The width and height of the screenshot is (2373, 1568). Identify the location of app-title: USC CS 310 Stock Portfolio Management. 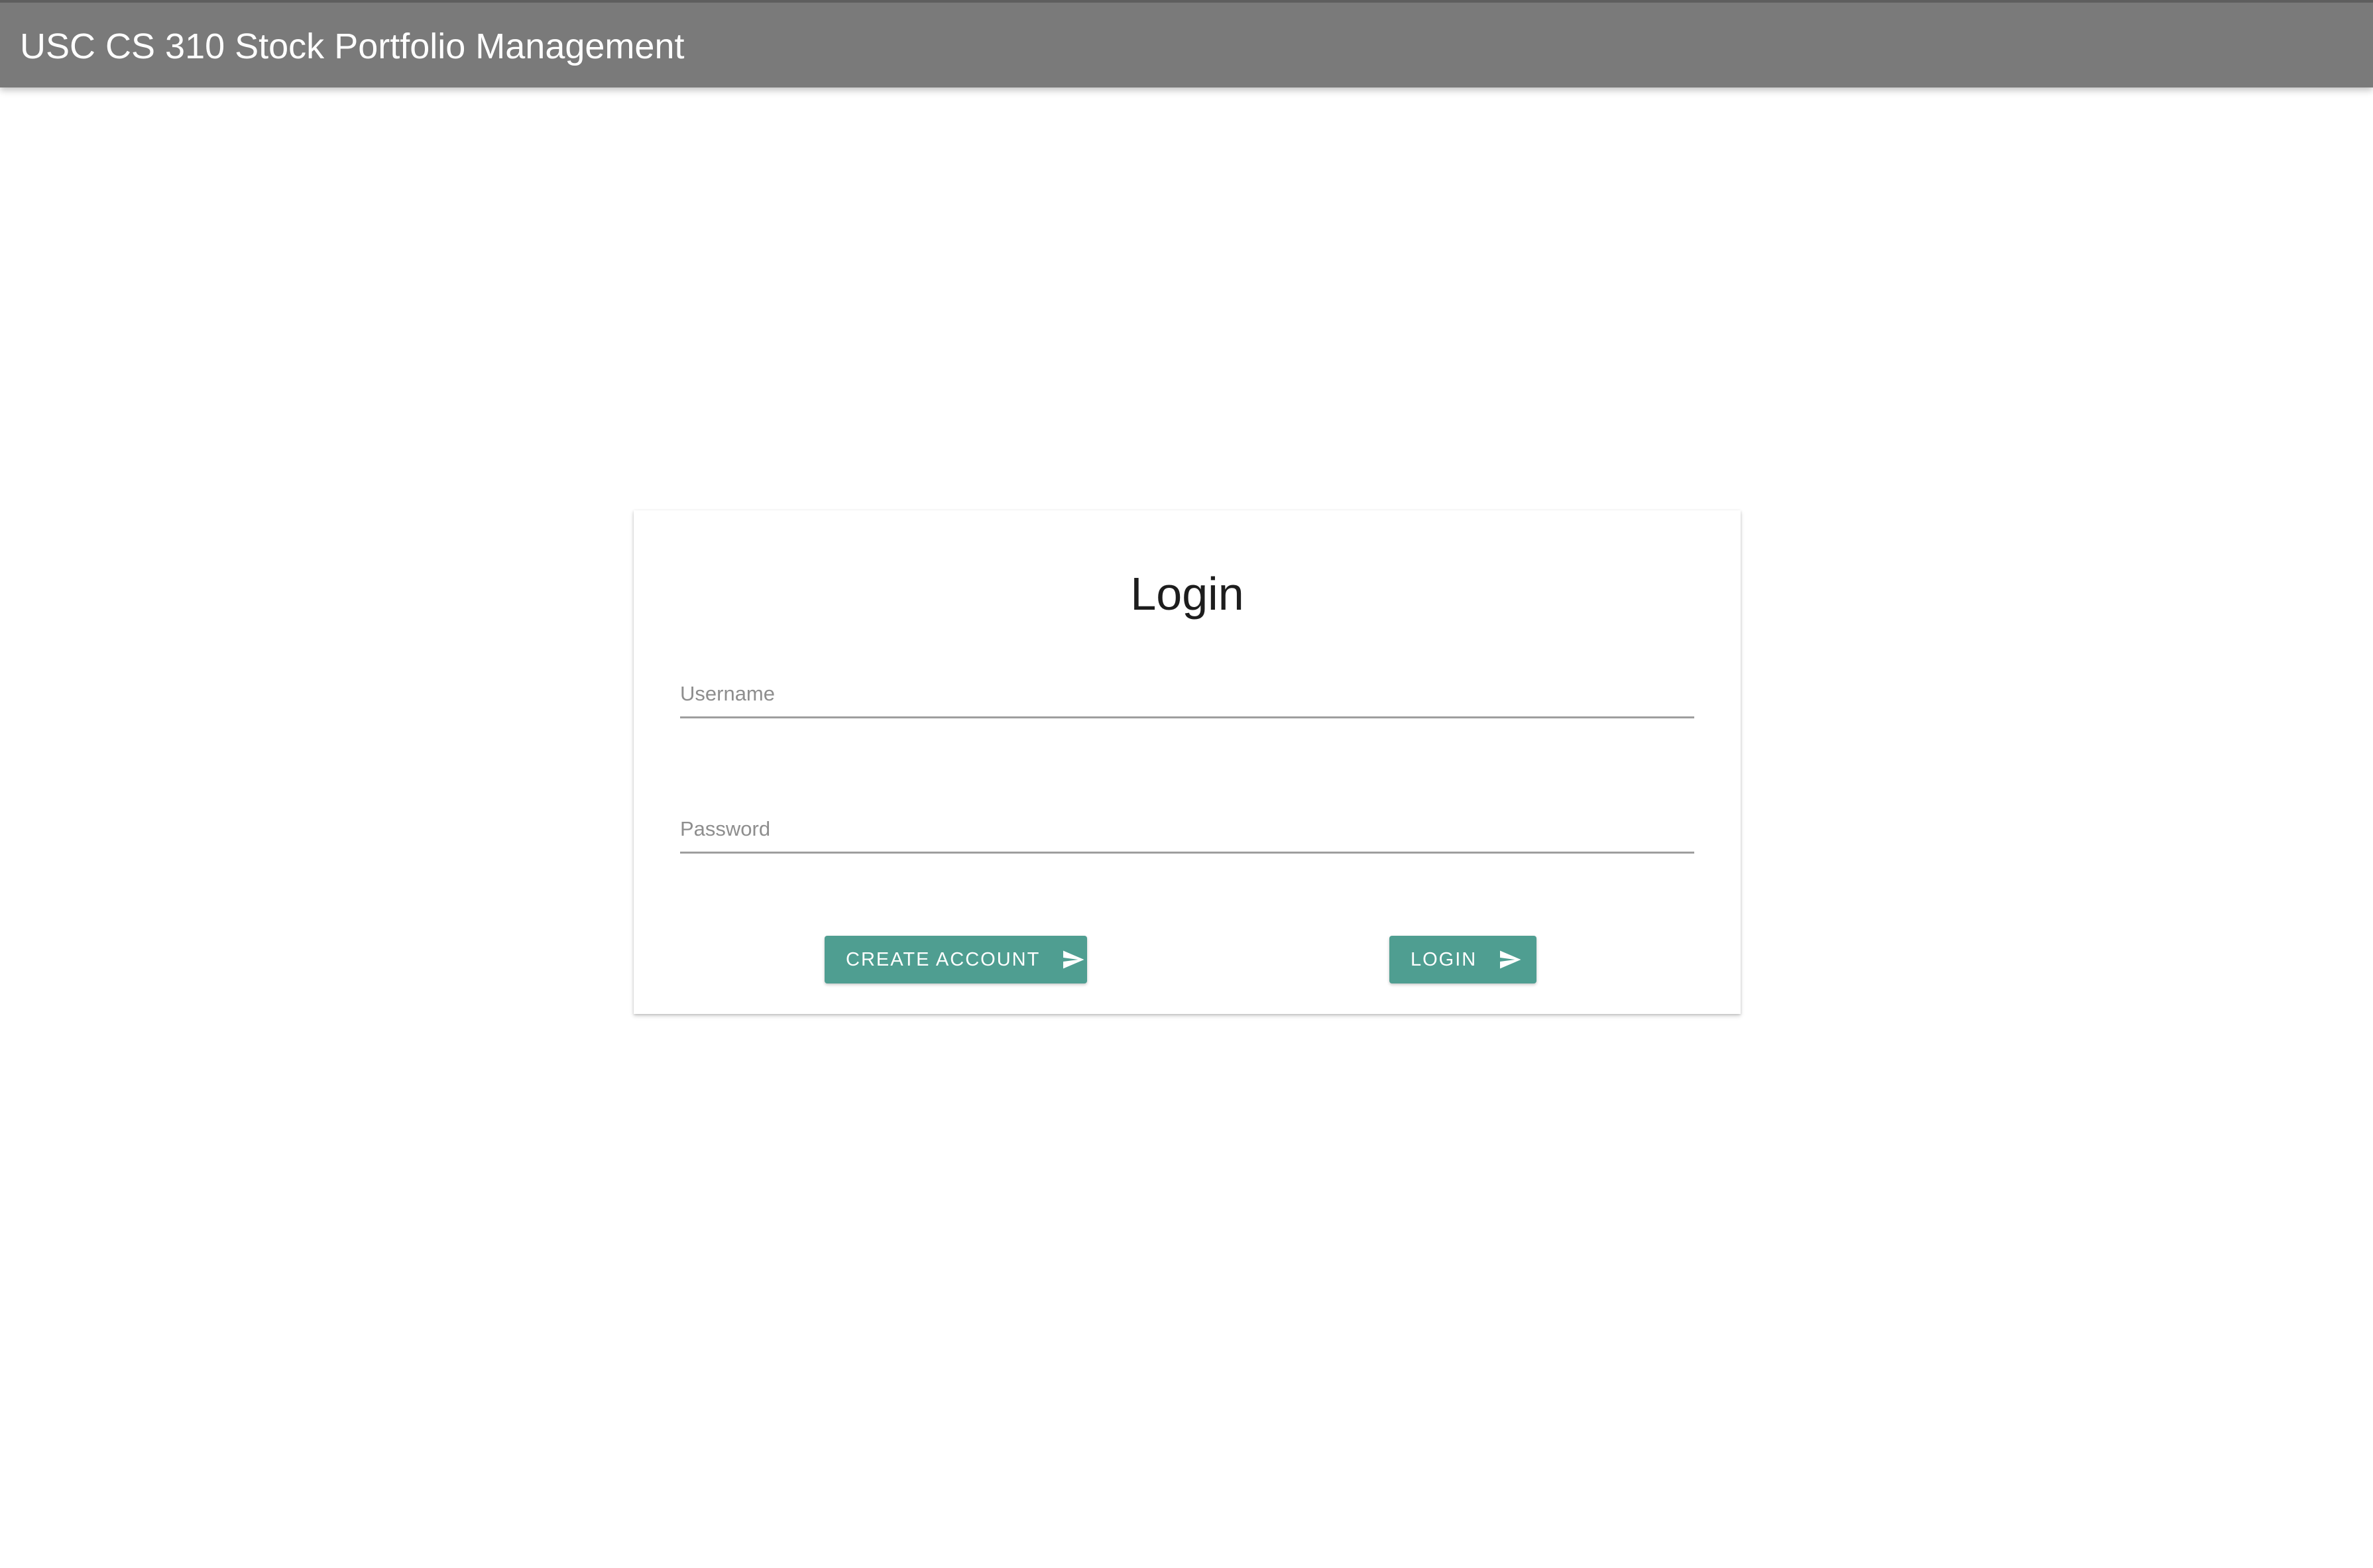
(352, 46).